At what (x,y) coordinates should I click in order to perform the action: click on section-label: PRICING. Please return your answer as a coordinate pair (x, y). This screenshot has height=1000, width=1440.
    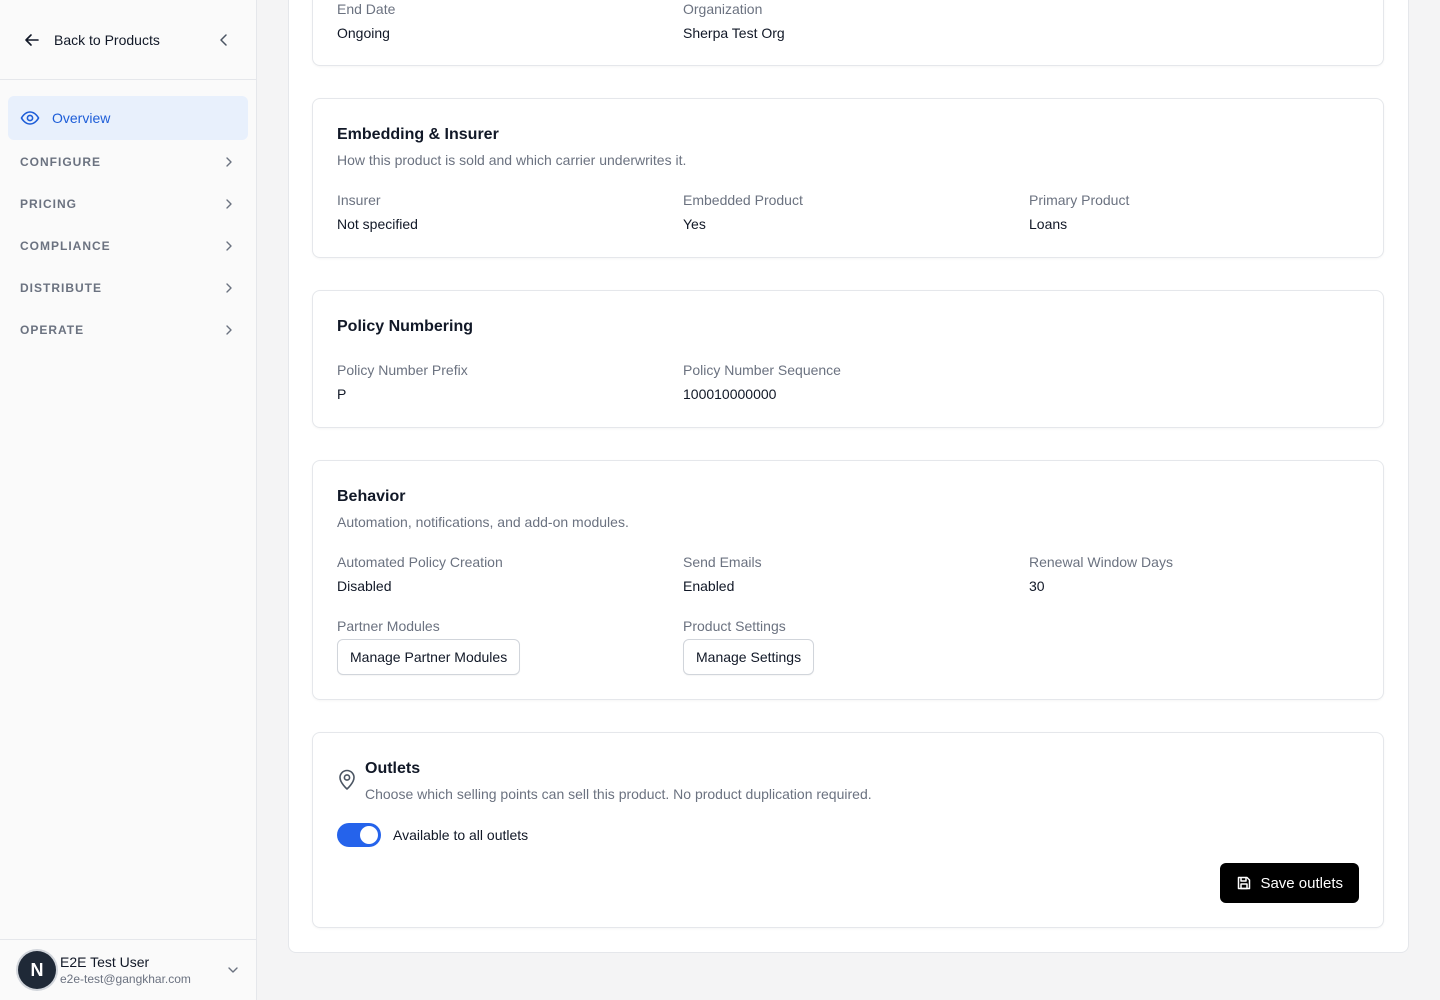
    Looking at the image, I should click on (49, 204).